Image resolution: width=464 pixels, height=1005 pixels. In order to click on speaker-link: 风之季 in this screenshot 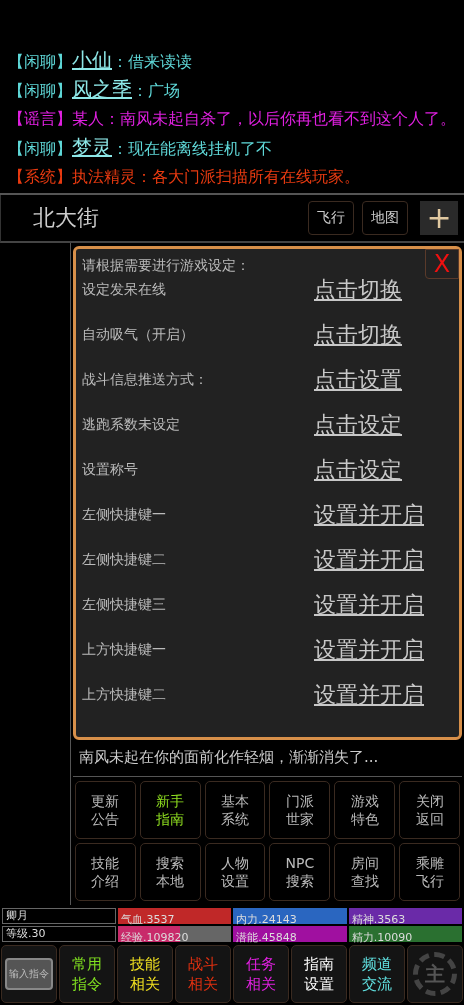, I will do `click(102, 89)`.